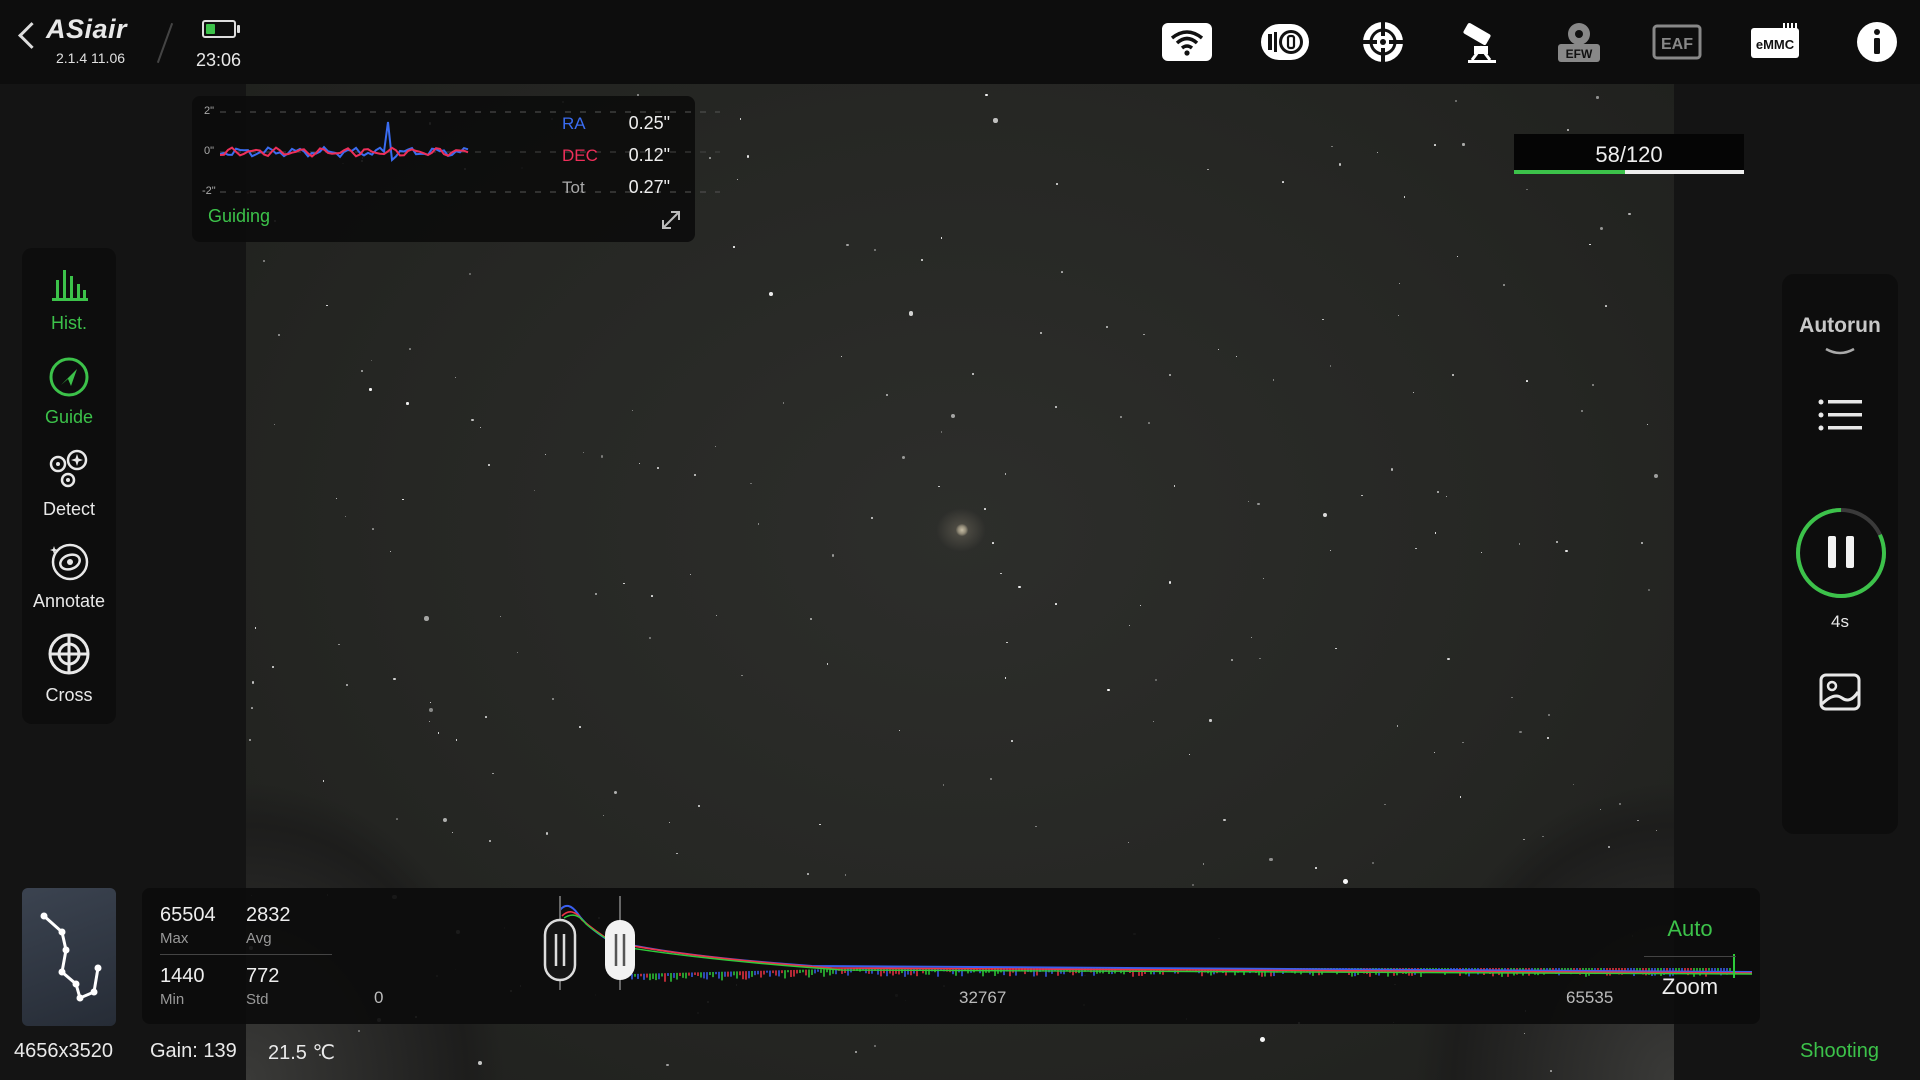 This screenshot has width=1920, height=1080. What do you see at coordinates (1775, 42) in the screenshot?
I see `emmc-icon: eMMC` at bounding box center [1775, 42].